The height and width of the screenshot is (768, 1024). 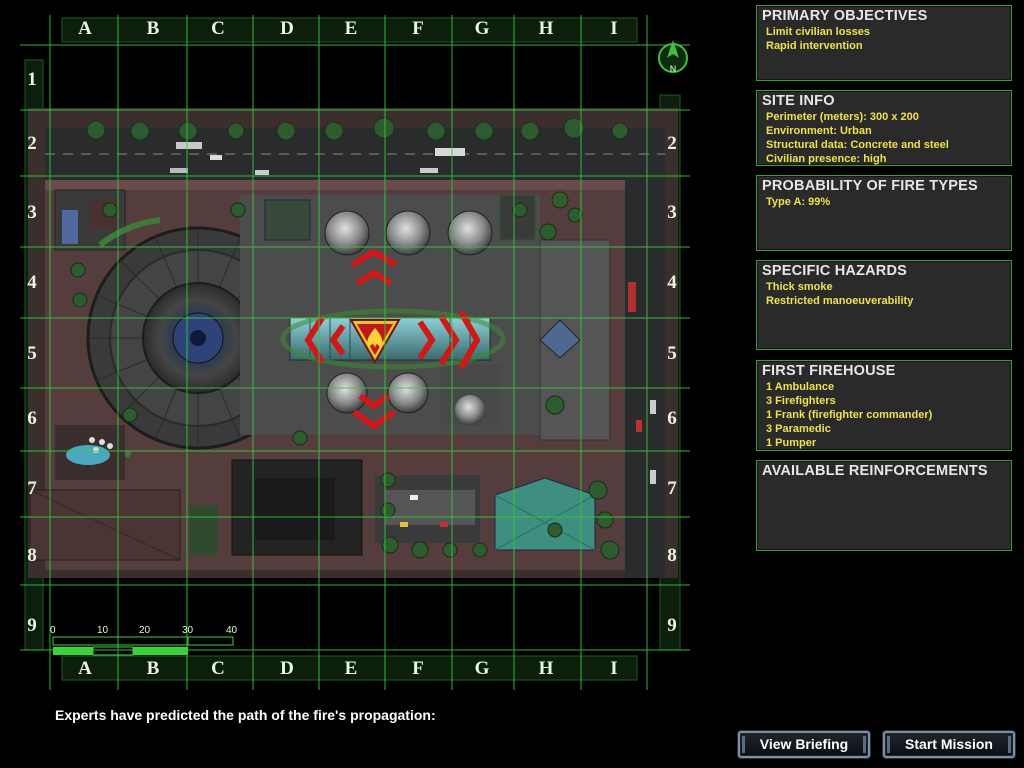 What do you see at coordinates (32, 79) in the screenshot?
I see `row-label-left-1: 1` at bounding box center [32, 79].